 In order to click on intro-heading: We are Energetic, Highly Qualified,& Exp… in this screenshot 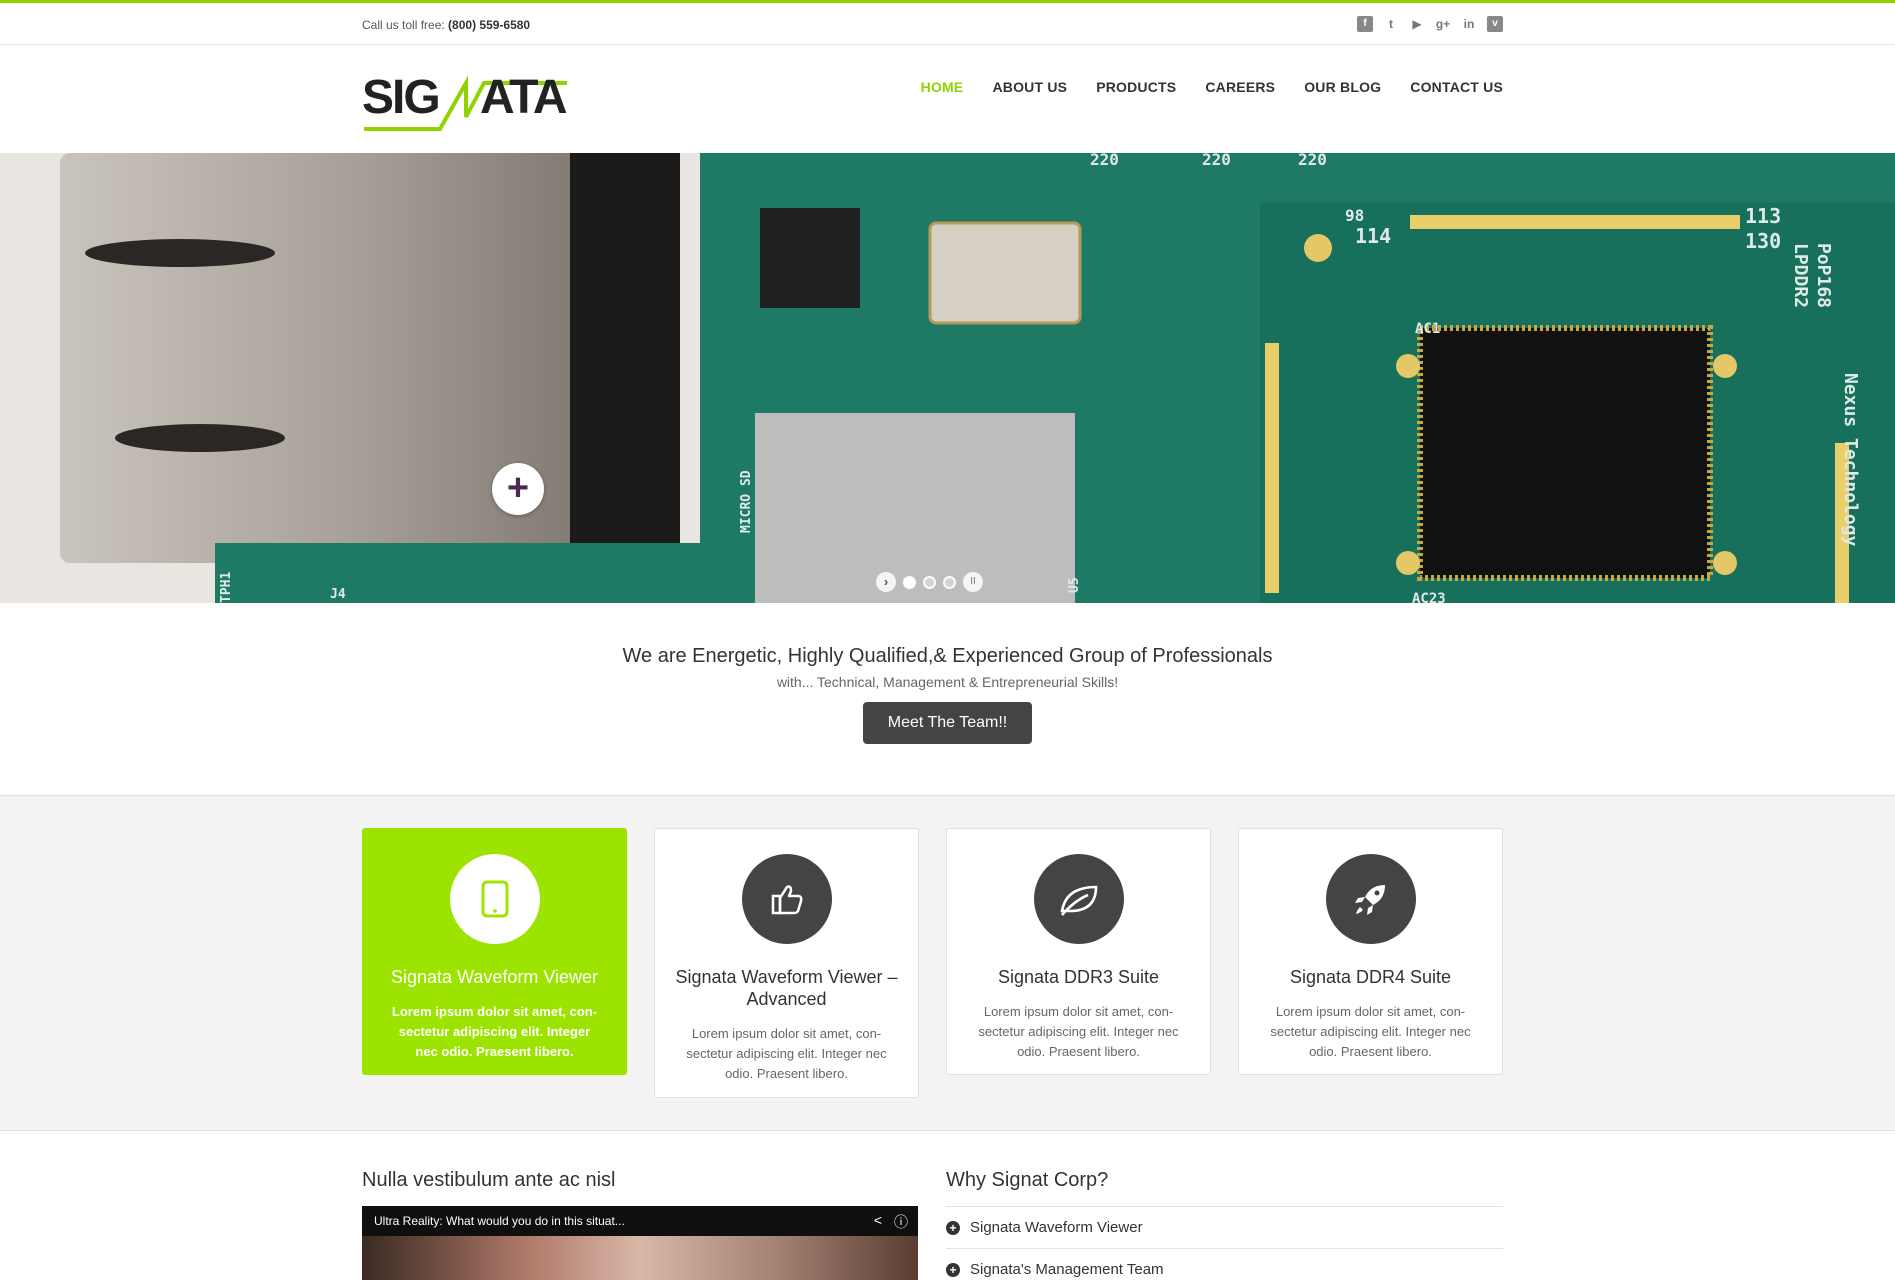, I will do `click(947, 656)`.